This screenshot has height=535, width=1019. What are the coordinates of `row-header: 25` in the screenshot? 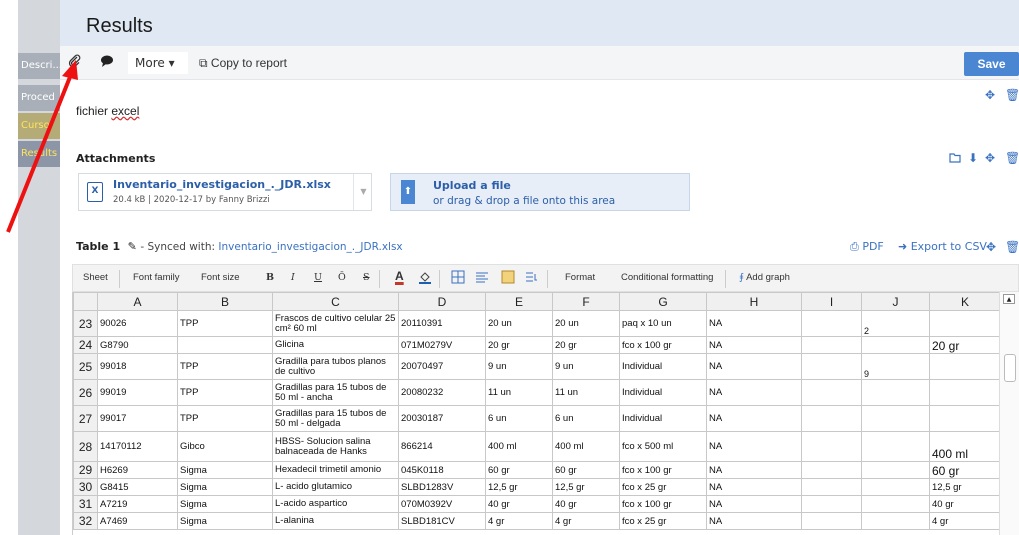 It's located at (85, 366).